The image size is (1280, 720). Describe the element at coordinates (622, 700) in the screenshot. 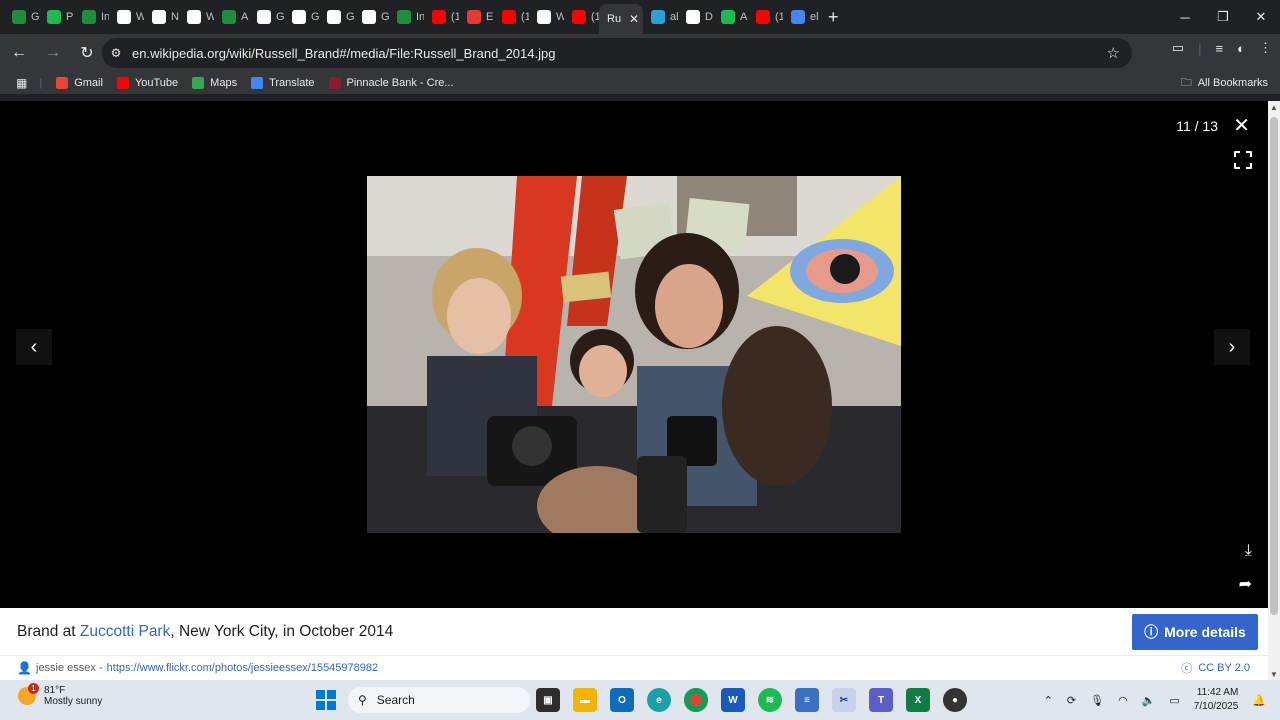

I see `outlook-icon: O` at that location.